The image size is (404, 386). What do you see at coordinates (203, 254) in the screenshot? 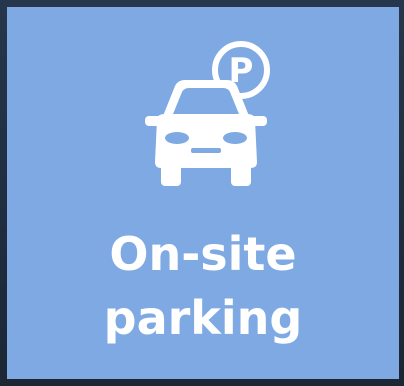
I see `tile-label-line-1: On-site` at bounding box center [203, 254].